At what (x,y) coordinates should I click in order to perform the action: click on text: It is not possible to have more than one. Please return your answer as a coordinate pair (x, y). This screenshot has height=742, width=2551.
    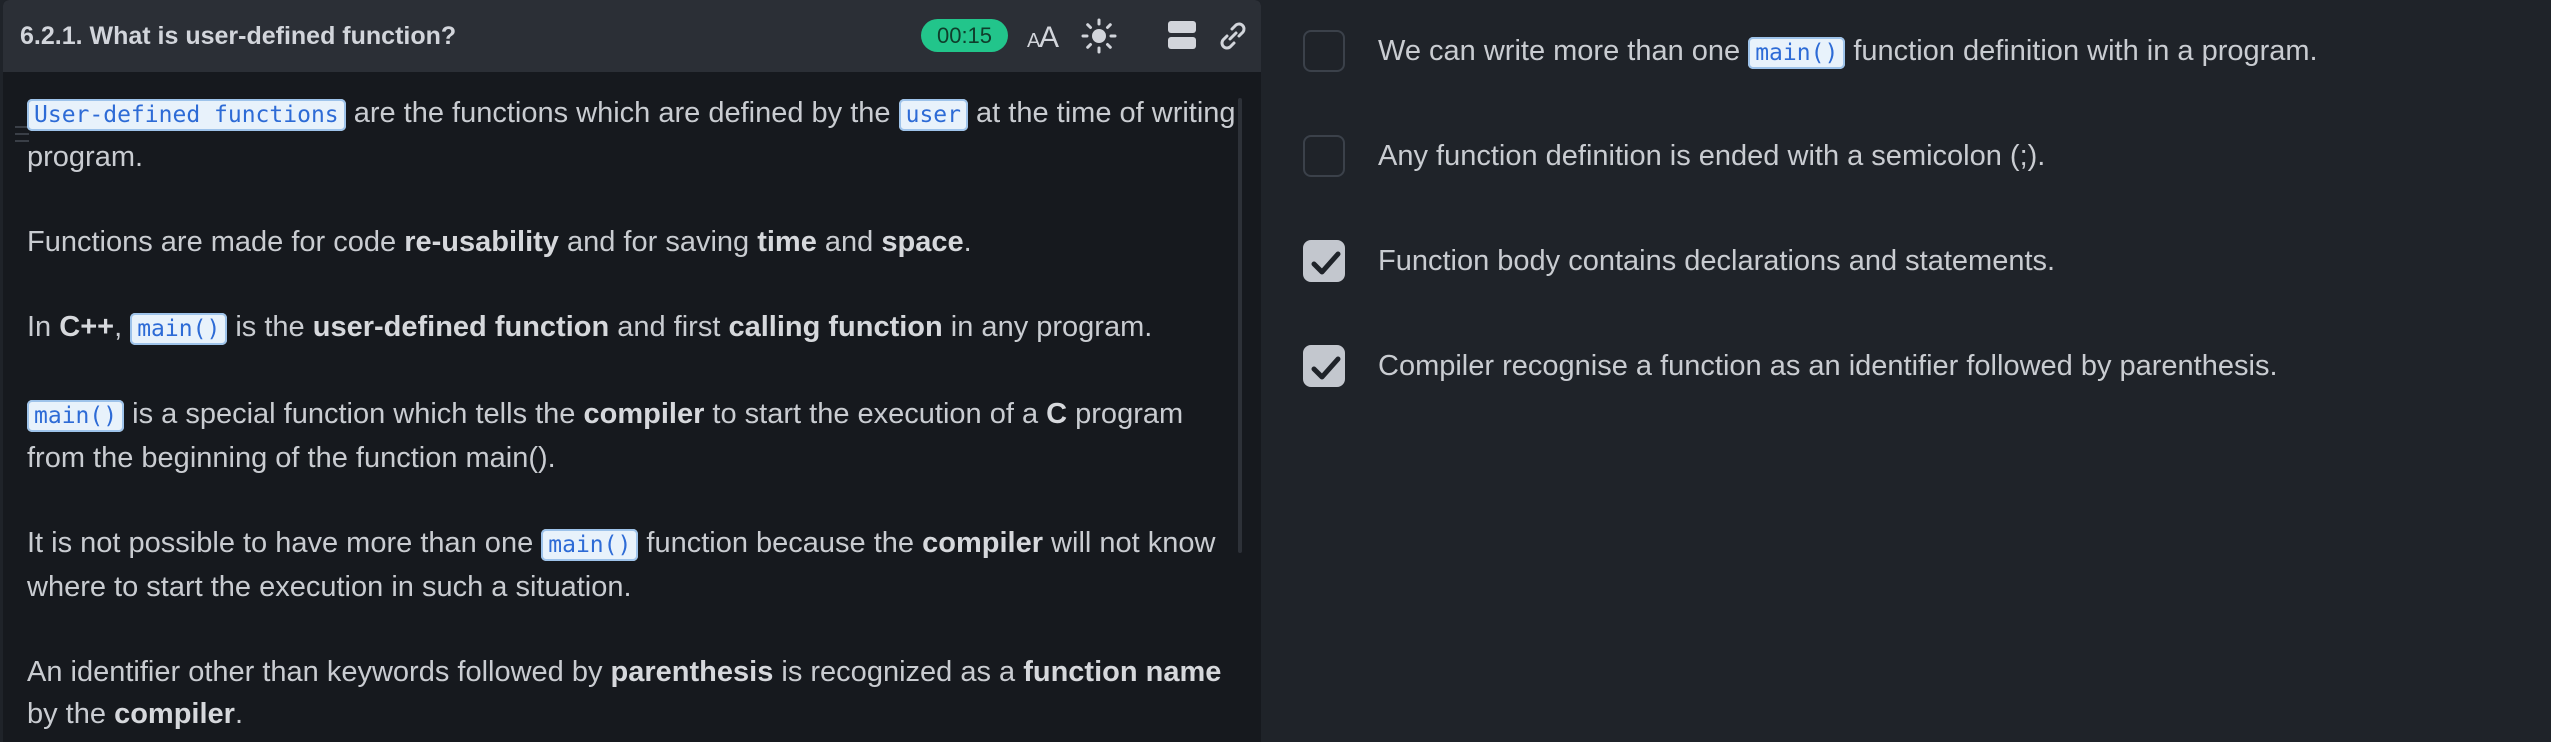
    Looking at the image, I should click on (284, 543).